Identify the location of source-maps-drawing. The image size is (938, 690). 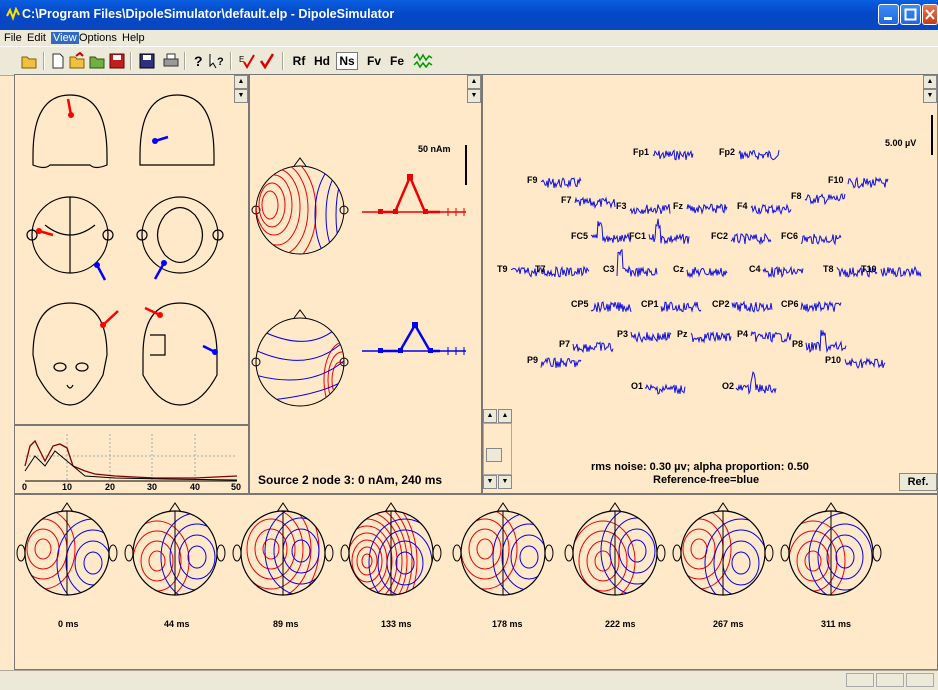
(359, 276).